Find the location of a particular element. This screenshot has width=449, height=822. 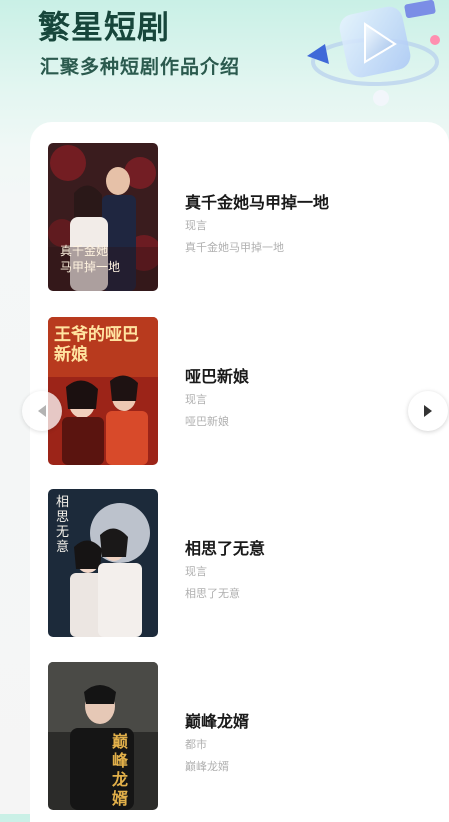

poster-title-text: 真千金她 马甲掉一地 is located at coordinates (90, 259).